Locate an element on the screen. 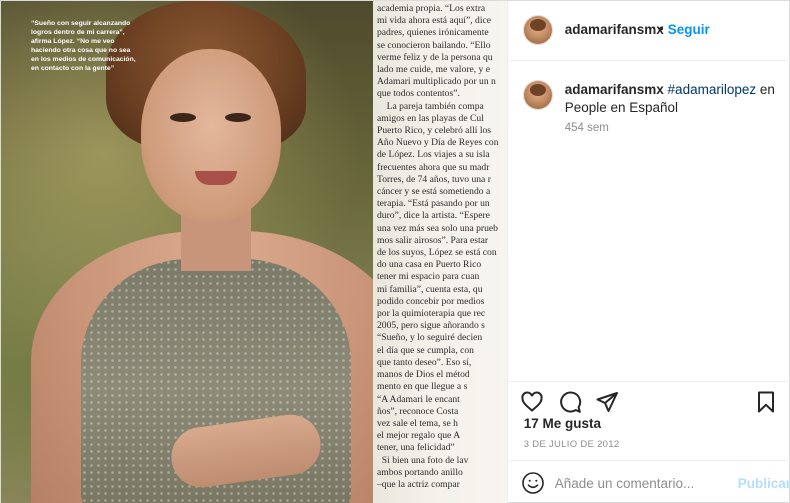  bookmark-icon is located at coordinates (767, 403).